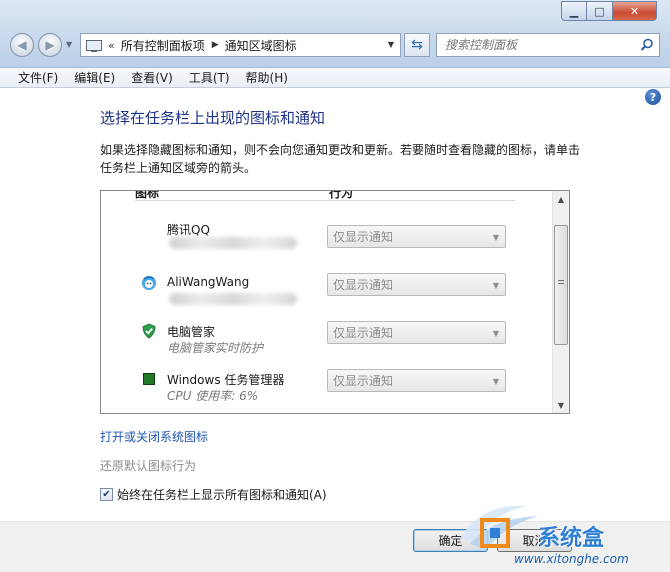  I want to click on menu-tools: 工具(T), so click(209, 77).